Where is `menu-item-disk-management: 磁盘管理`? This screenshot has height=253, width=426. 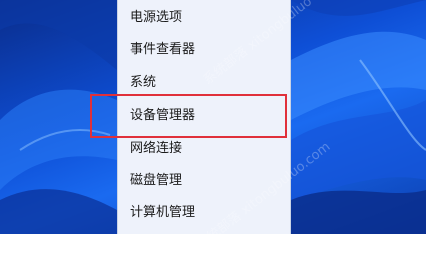 menu-item-disk-management: 磁盘管理 is located at coordinates (205, 181).